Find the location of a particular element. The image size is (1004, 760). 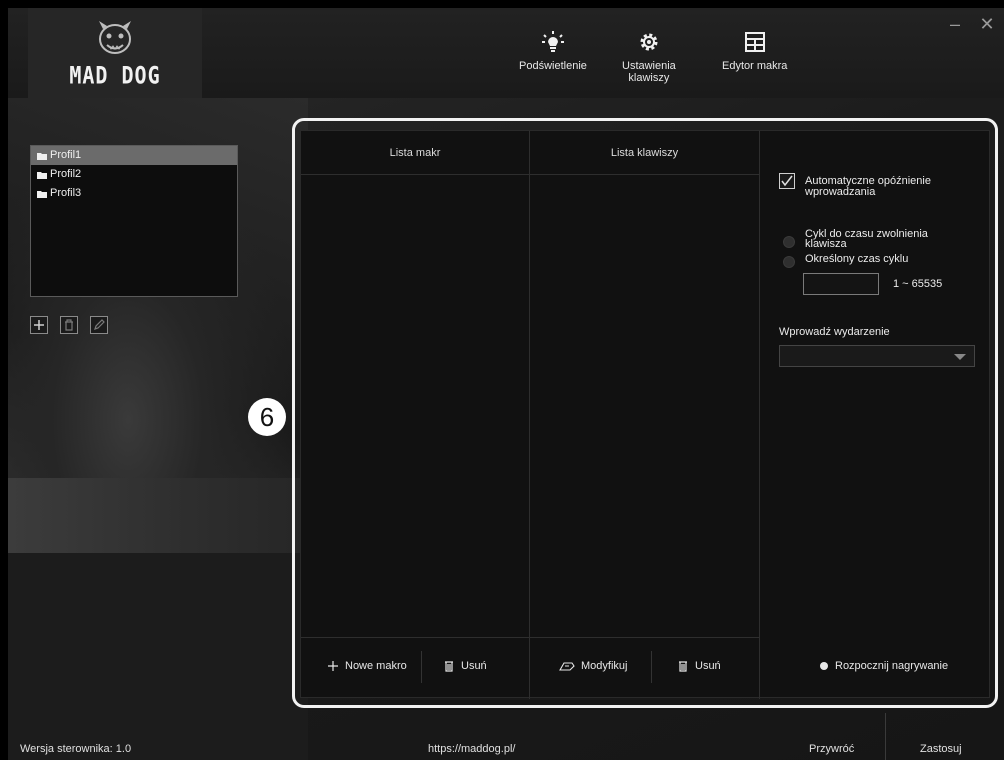

cycle-release-label-2: klawisza is located at coordinates (826, 244).